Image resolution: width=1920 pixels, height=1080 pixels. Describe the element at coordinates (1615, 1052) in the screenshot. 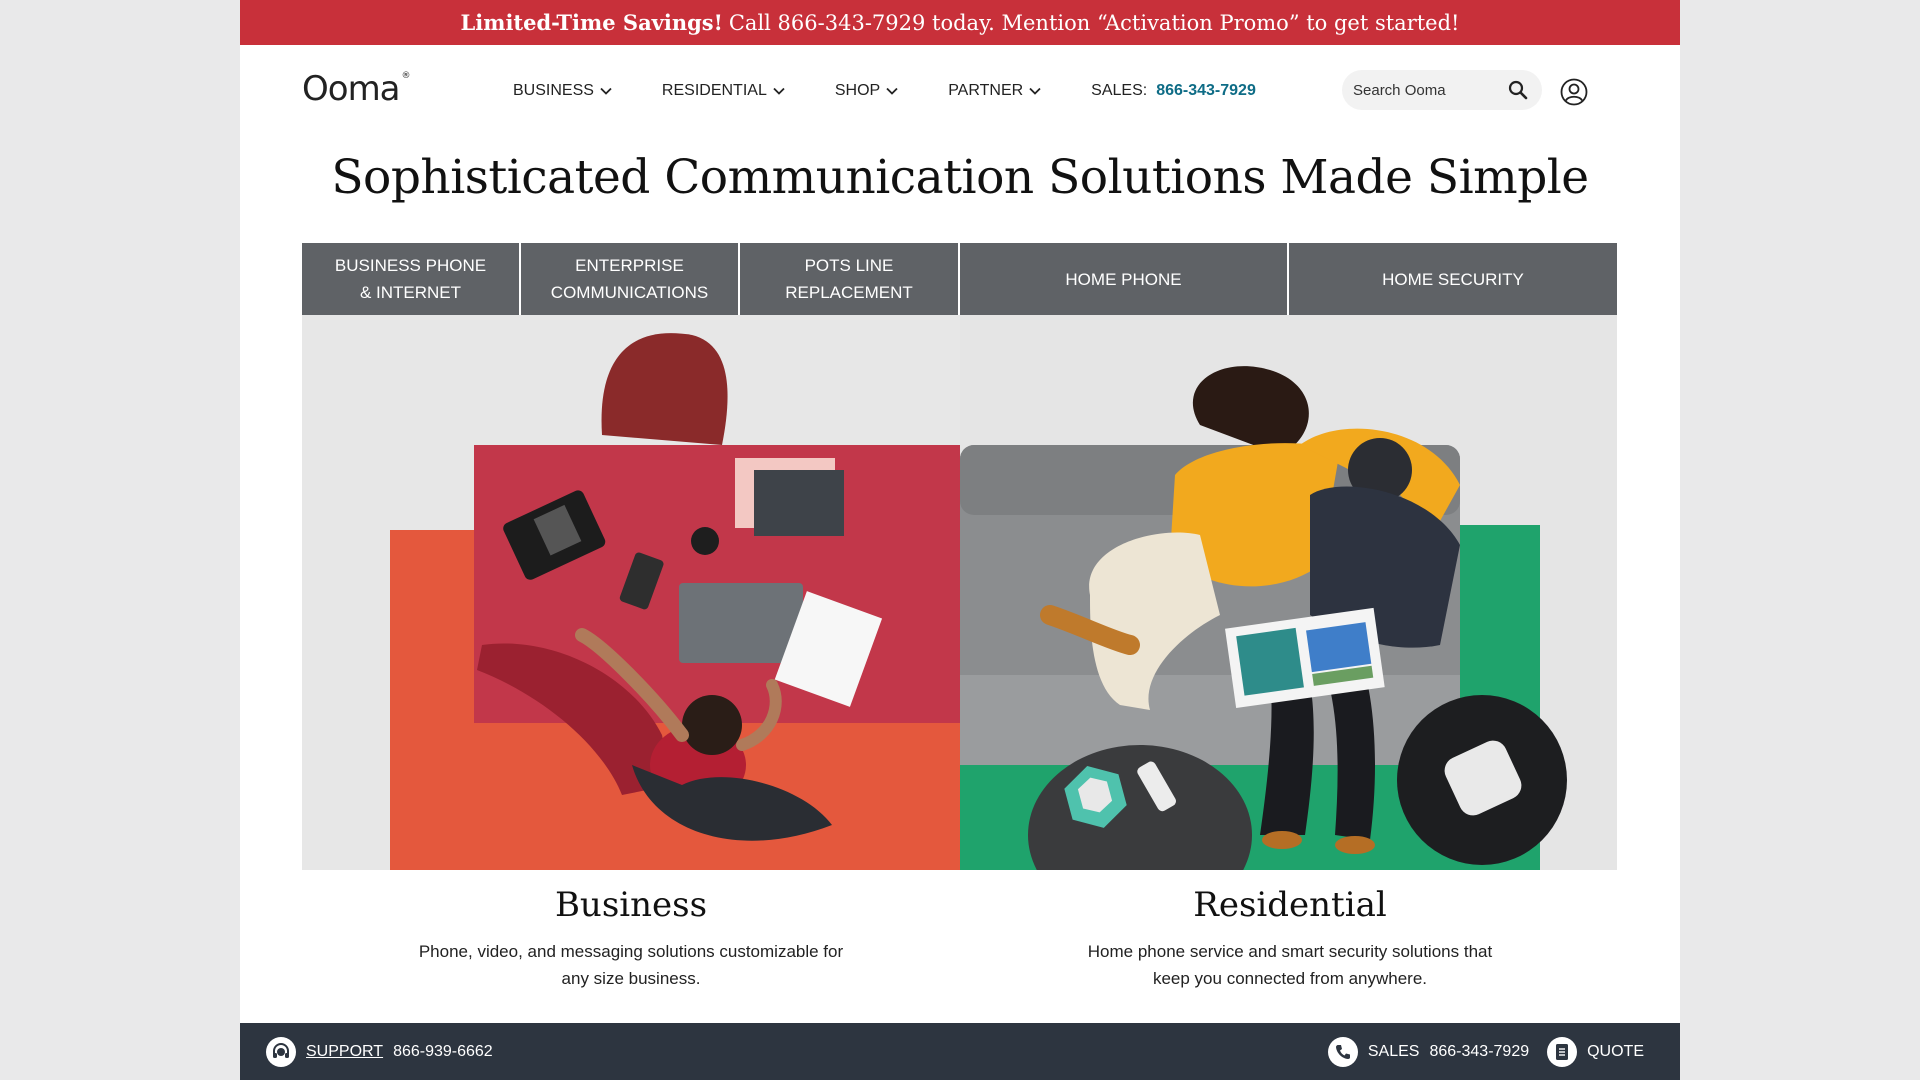

I see `quote-link: QUOTE` at that location.